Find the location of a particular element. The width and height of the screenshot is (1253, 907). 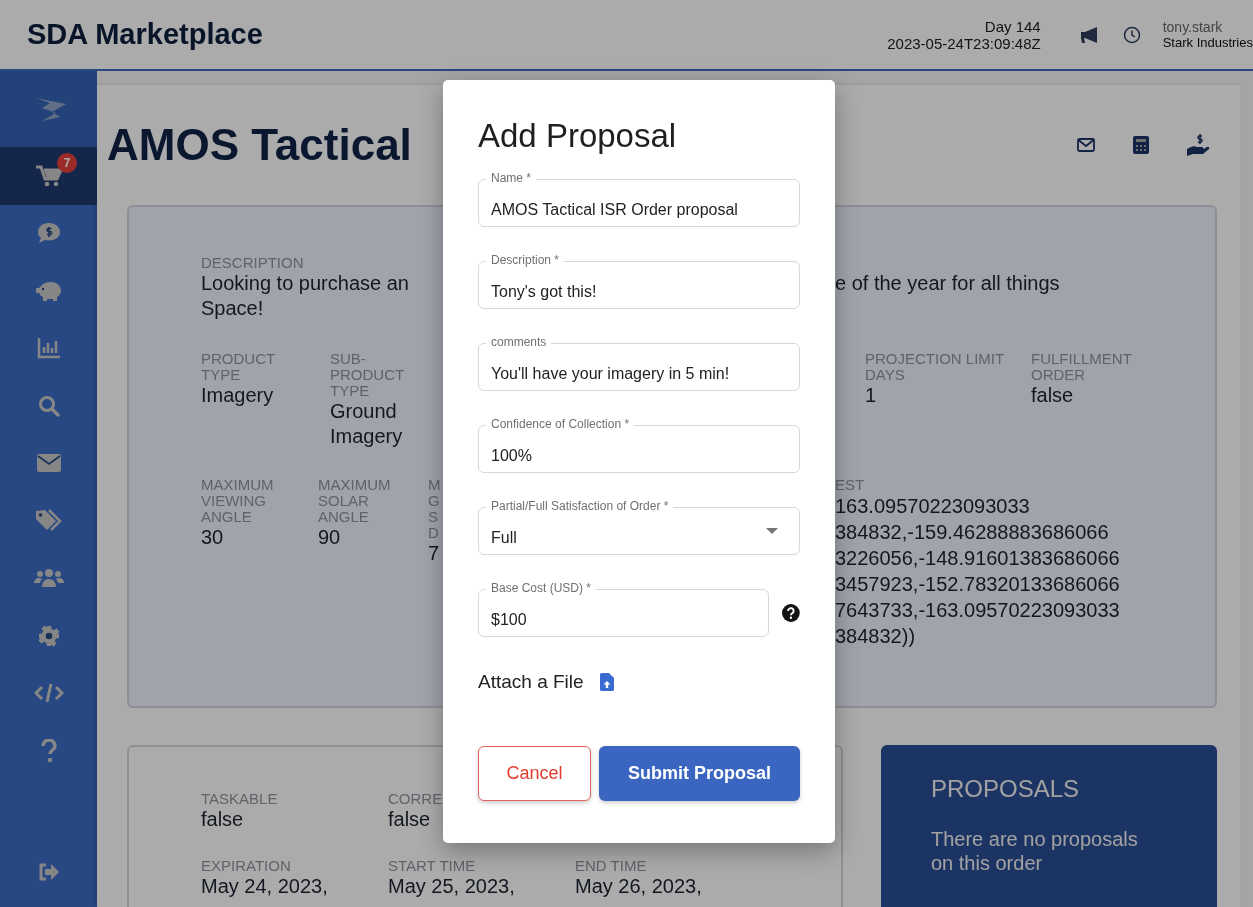

field-value: 90 is located at coordinates (330, 537).